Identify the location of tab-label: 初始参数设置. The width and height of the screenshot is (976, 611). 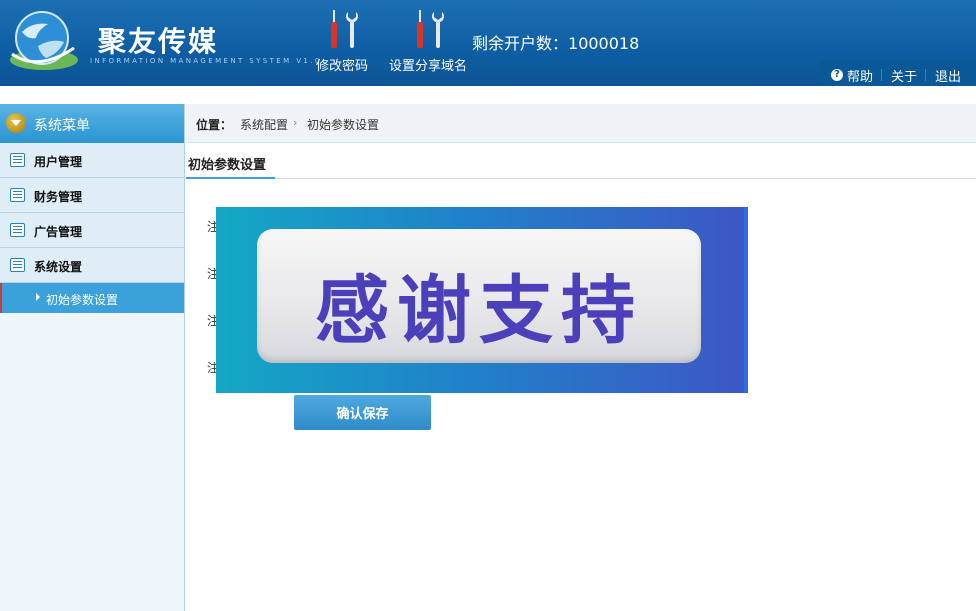
(227, 165).